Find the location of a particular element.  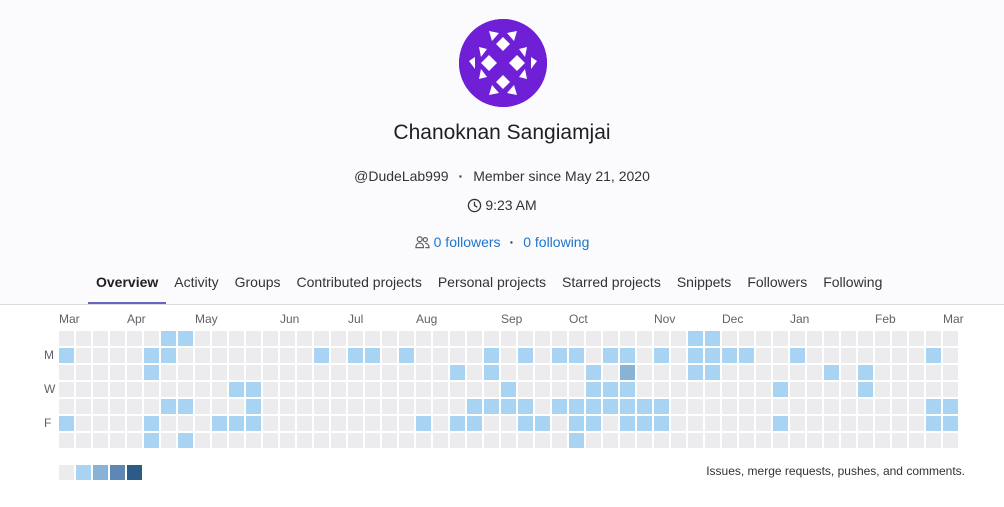

tab-contributed-projects: Contributed projects is located at coordinates (359, 284).